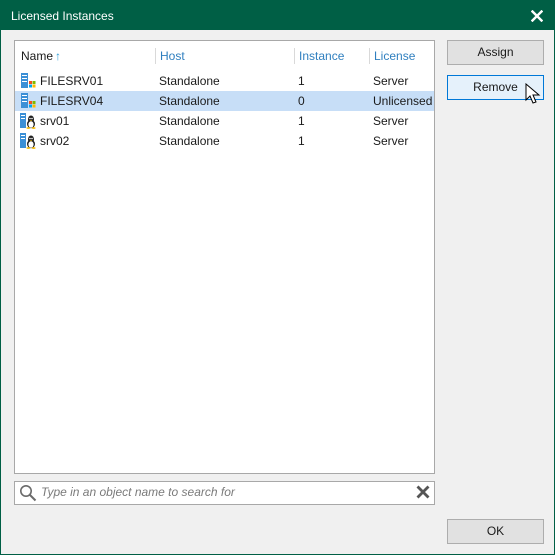 The image size is (555, 555). Describe the element at coordinates (224, 81) in the screenshot. I see `table-row: FILESRV01 Standalone 1 Server` at that location.